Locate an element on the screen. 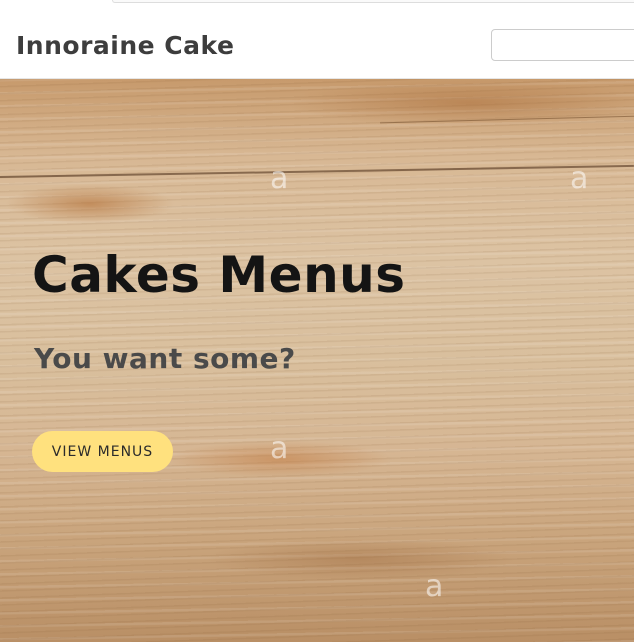 Image resolution: width=634 pixels, height=642 pixels. brand-name: Innoraine Cake is located at coordinates (125, 46).